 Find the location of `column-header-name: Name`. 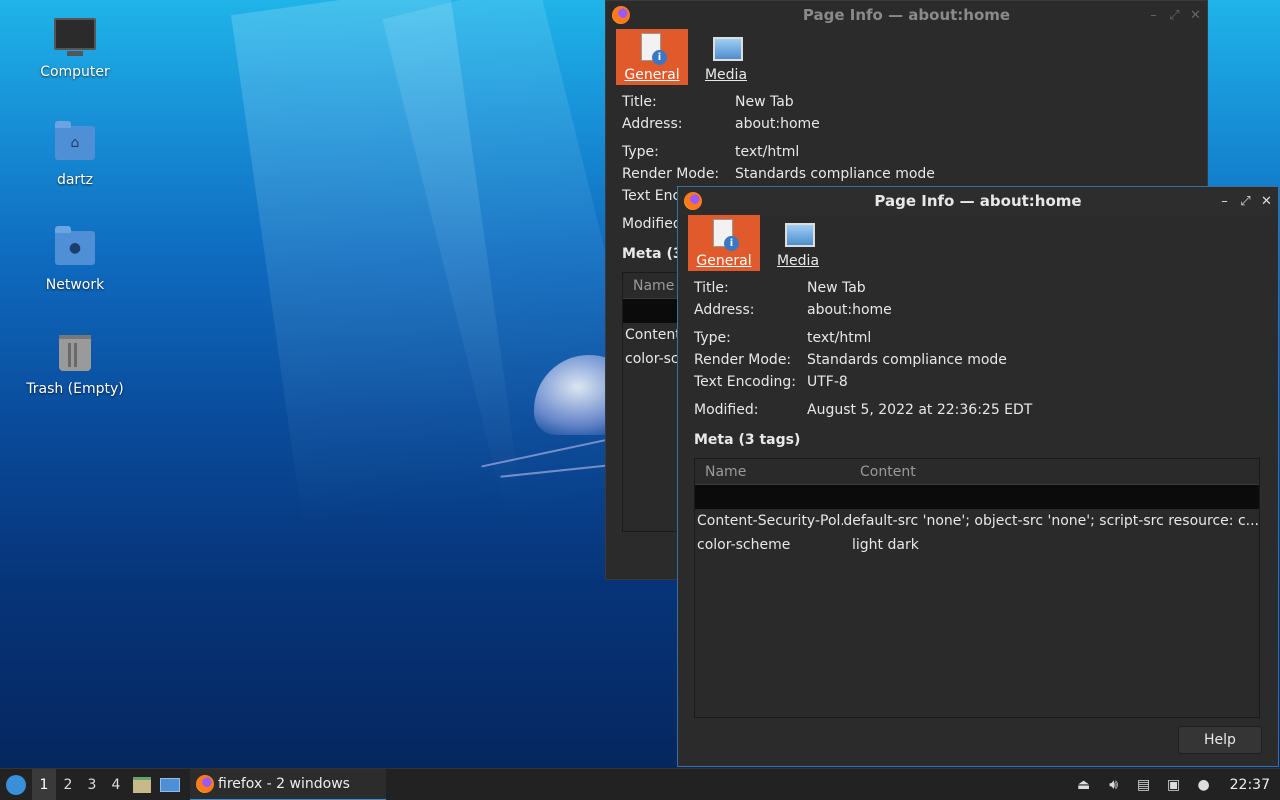

column-header-name: Name is located at coordinates (782, 472).